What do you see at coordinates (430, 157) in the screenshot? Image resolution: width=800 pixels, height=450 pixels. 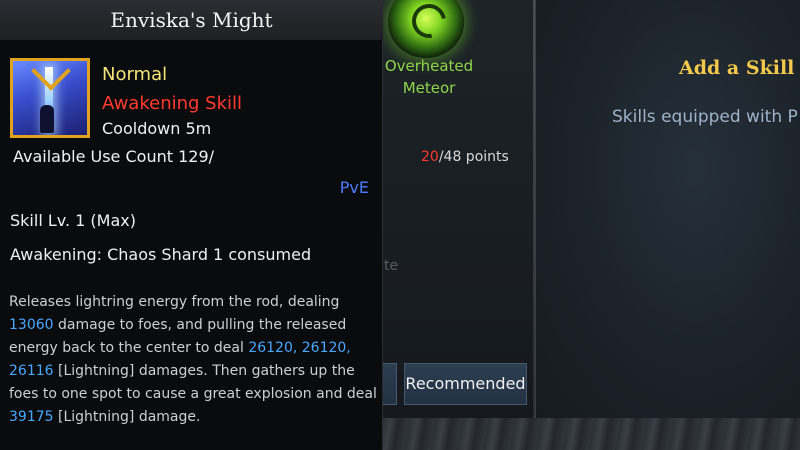 I see `points-used: 20` at bounding box center [430, 157].